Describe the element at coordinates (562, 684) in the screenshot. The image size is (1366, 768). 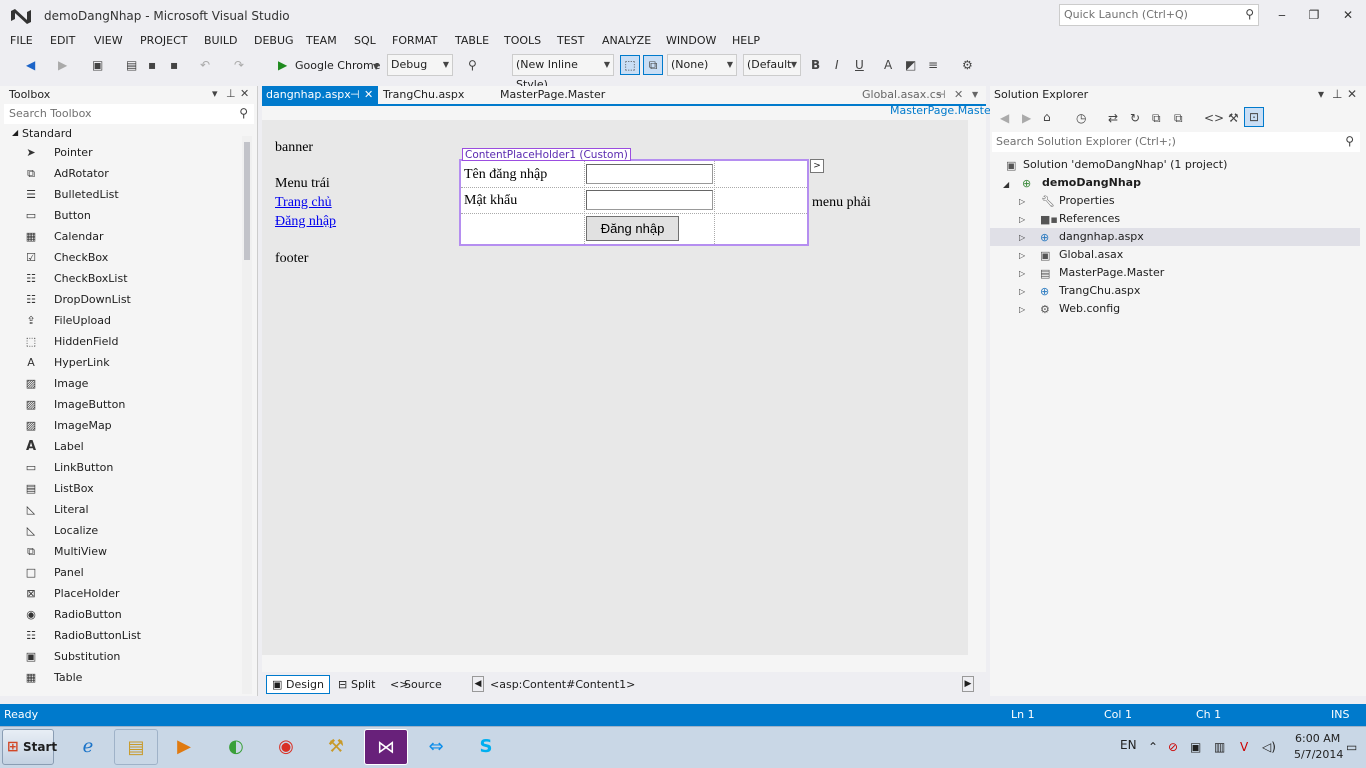
I see `tag-breadcrumb: <asp:Content#Content1>` at that location.